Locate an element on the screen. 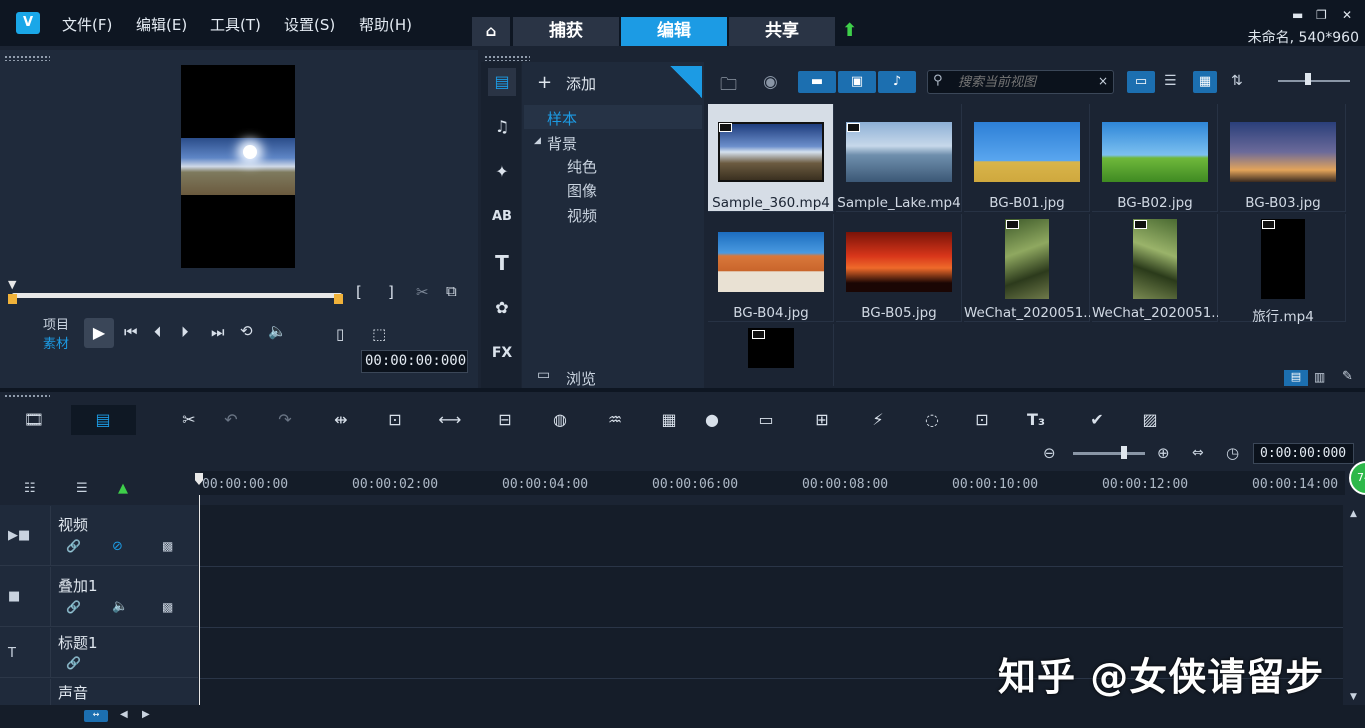 Image resolution: width=1365 pixels, height=728 pixels. scrubber-bar is located at coordinates (177, 295).